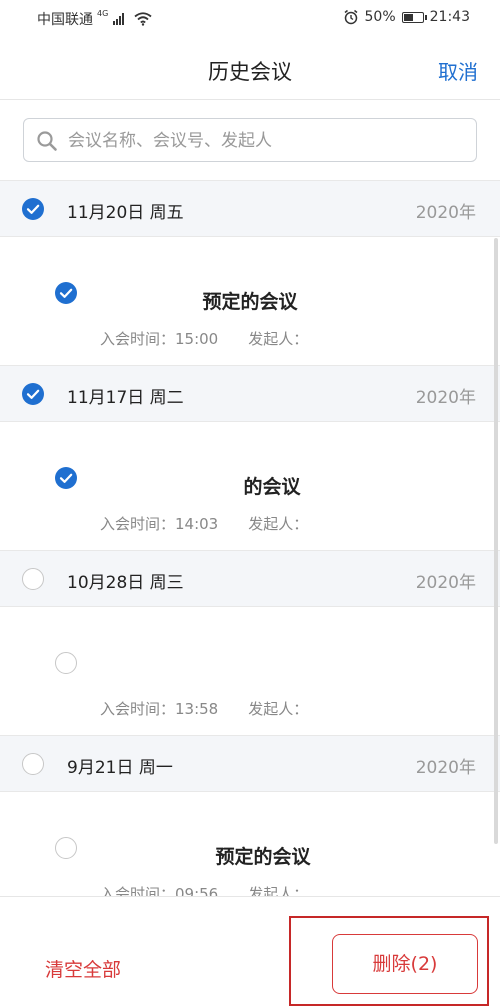 The height and width of the screenshot is (1007, 500). What do you see at coordinates (125, 583) in the screenshot?
I see `group-date: 10月28日 周三` at bounding box center [125, 583].